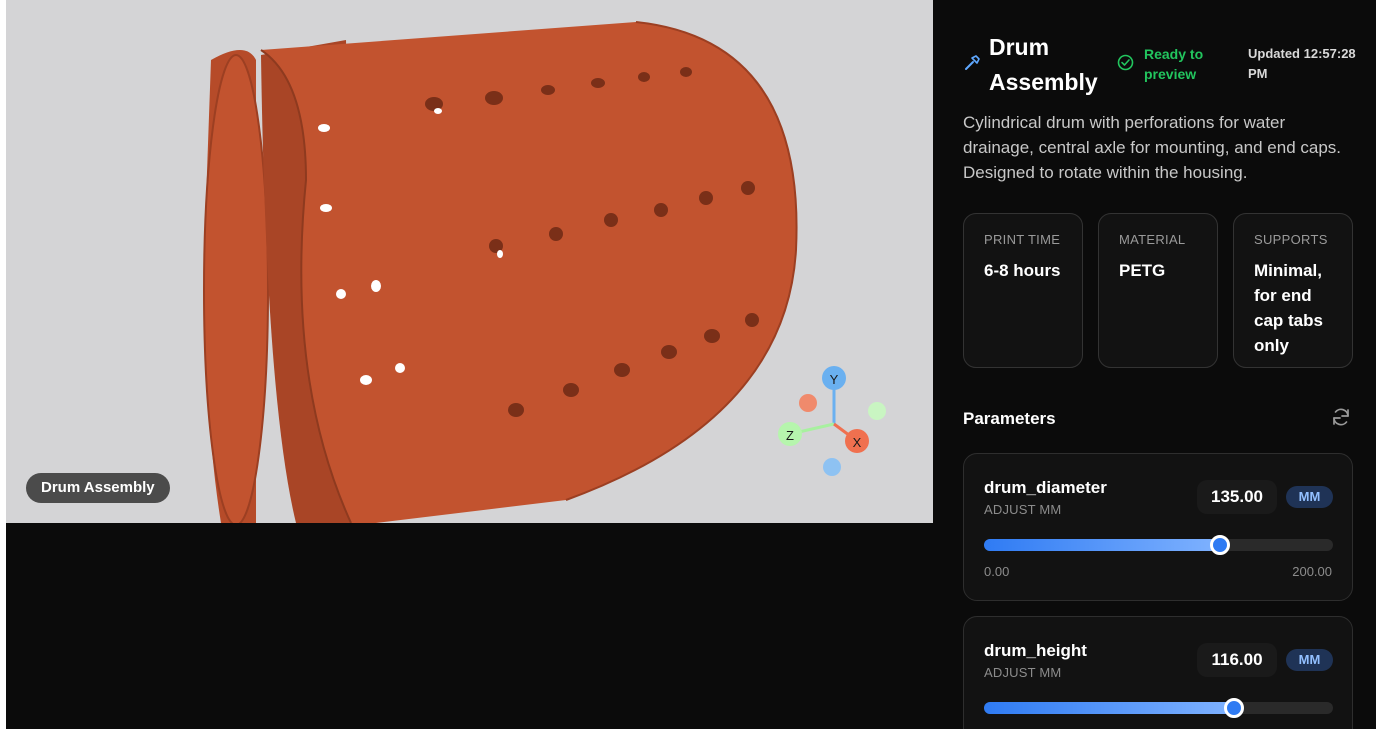 The height and width of the screenshot is (729, 1376). What do you see at coordinates (790, 435) in the screenshot?
I see `axis-label-z: Z` at bounding box center [790, 435].